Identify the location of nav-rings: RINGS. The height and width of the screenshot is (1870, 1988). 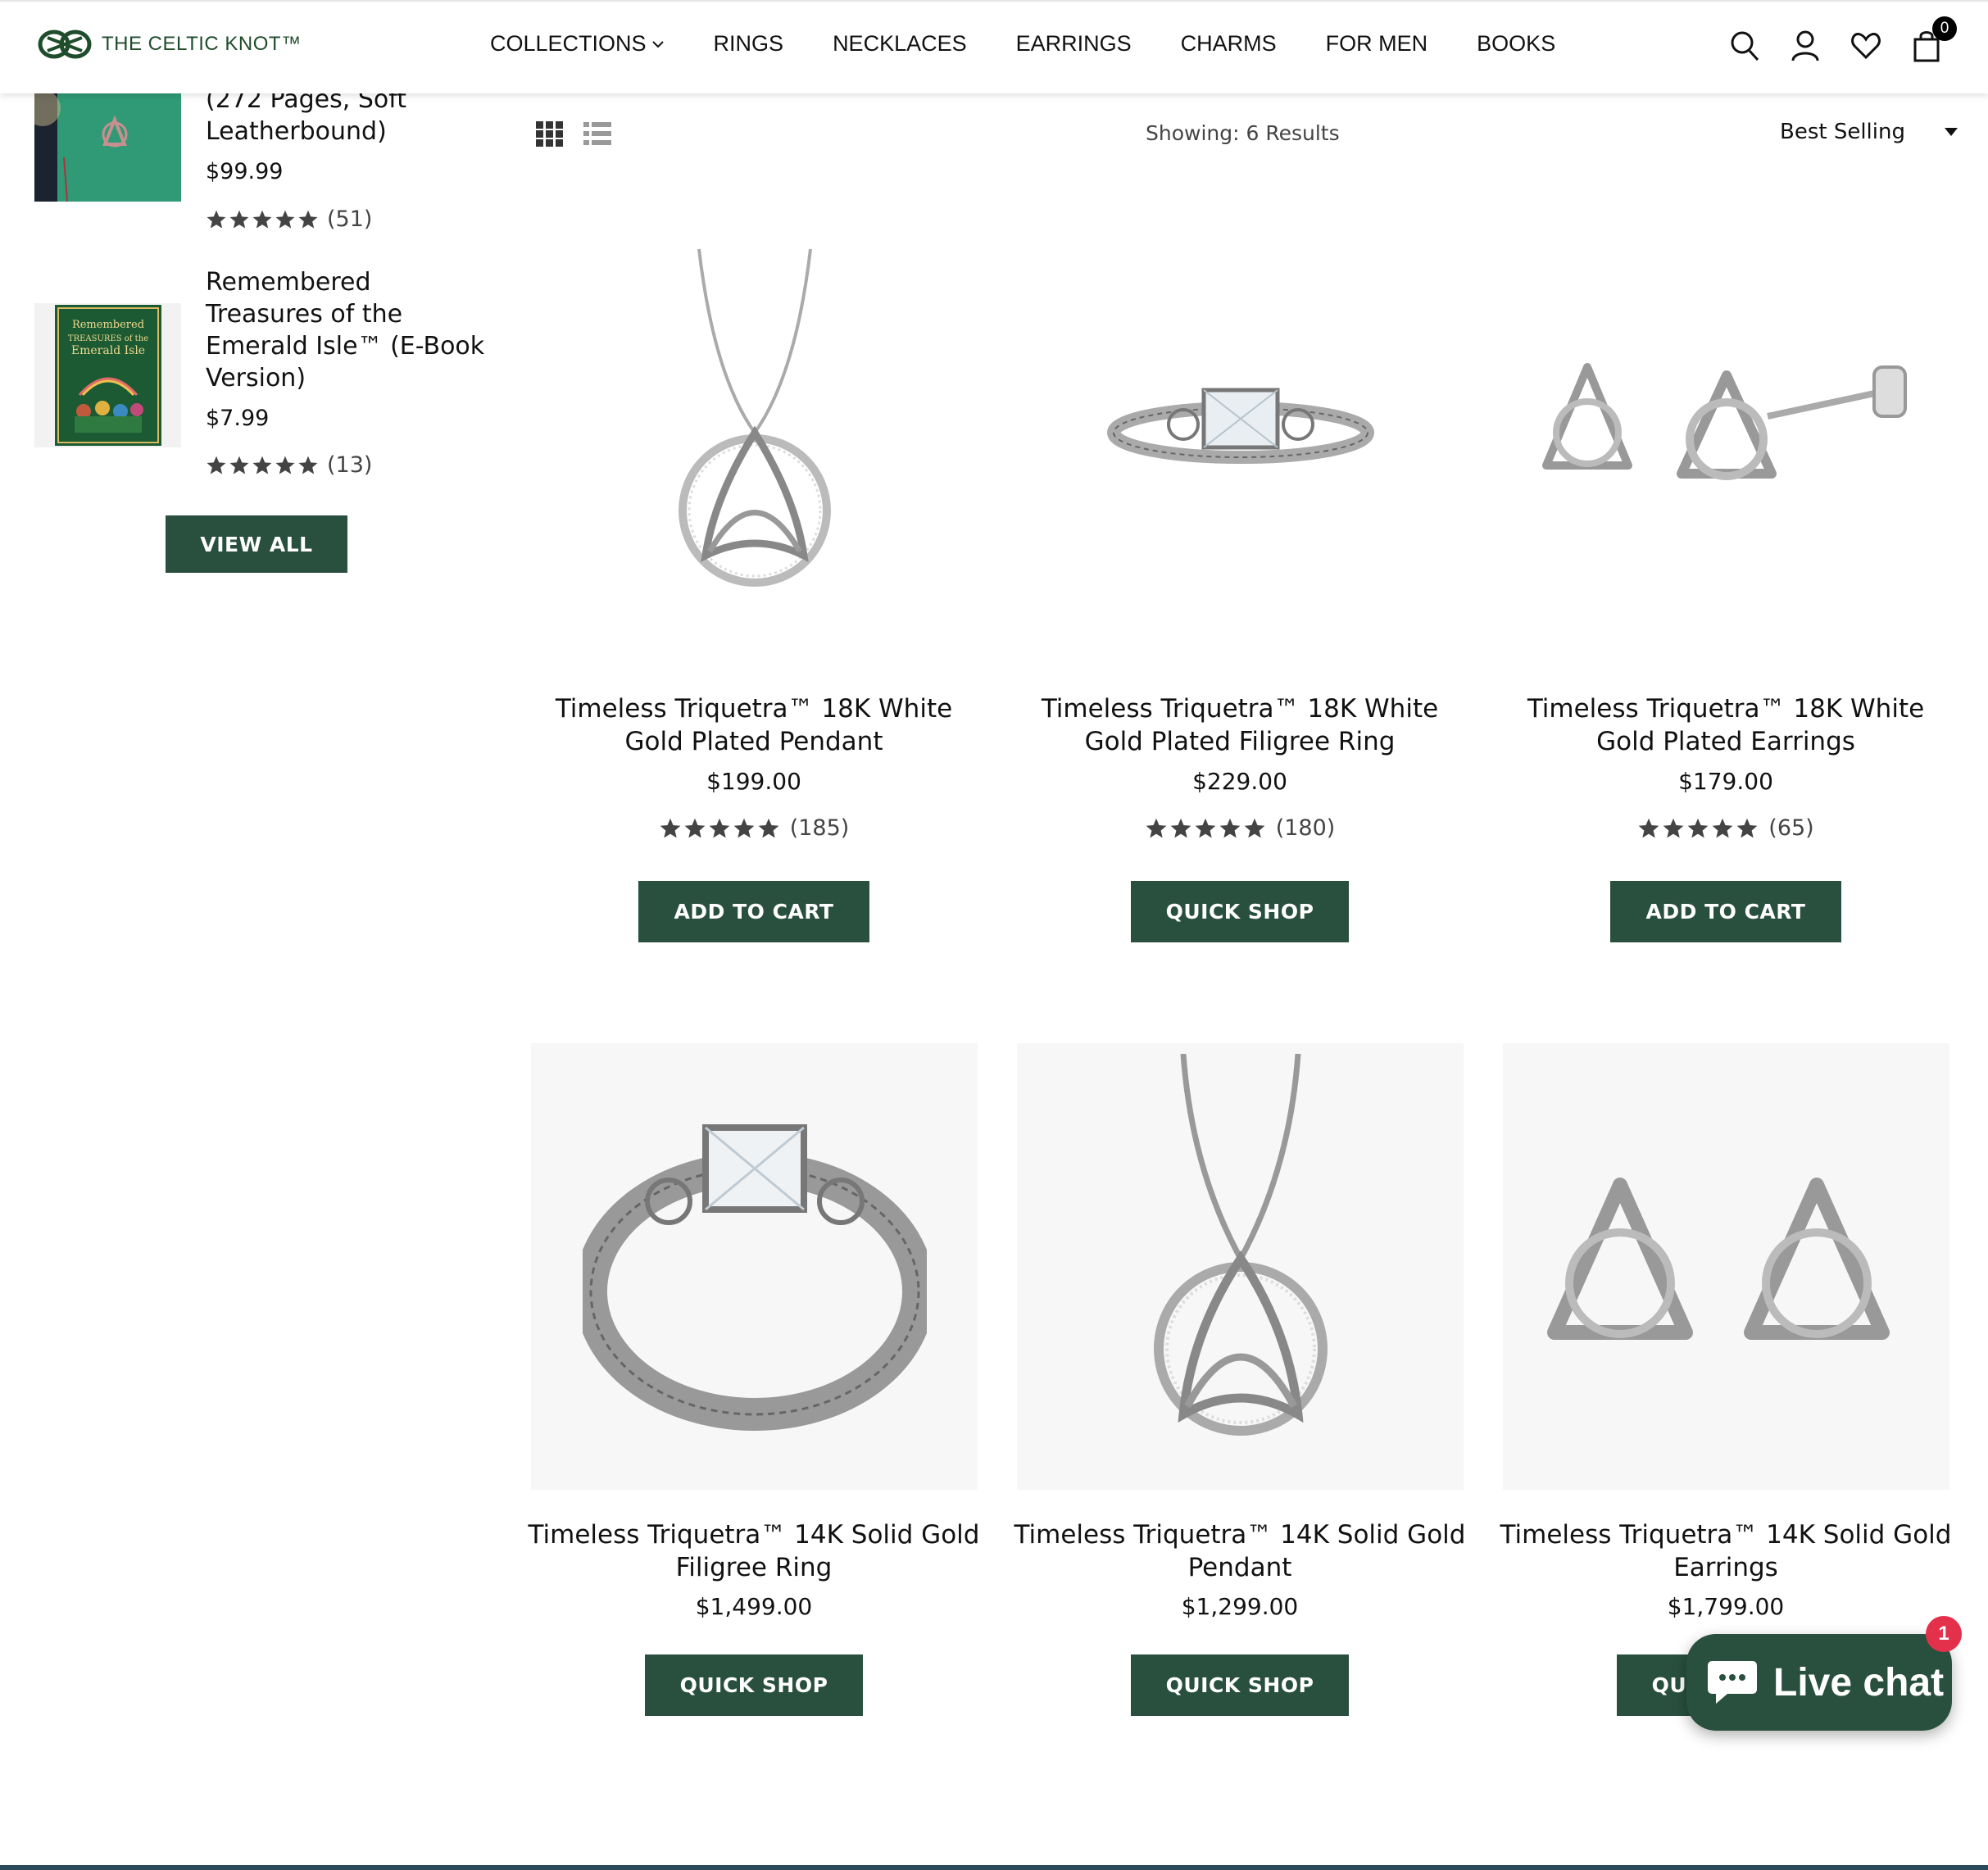
(749, 44).